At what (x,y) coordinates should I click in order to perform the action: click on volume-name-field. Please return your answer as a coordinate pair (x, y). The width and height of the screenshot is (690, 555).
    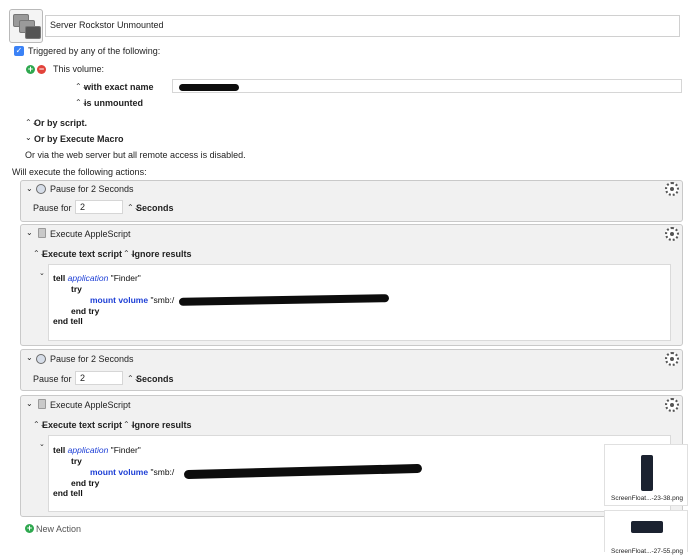
    Looking at the image, I should click on (427, 86).